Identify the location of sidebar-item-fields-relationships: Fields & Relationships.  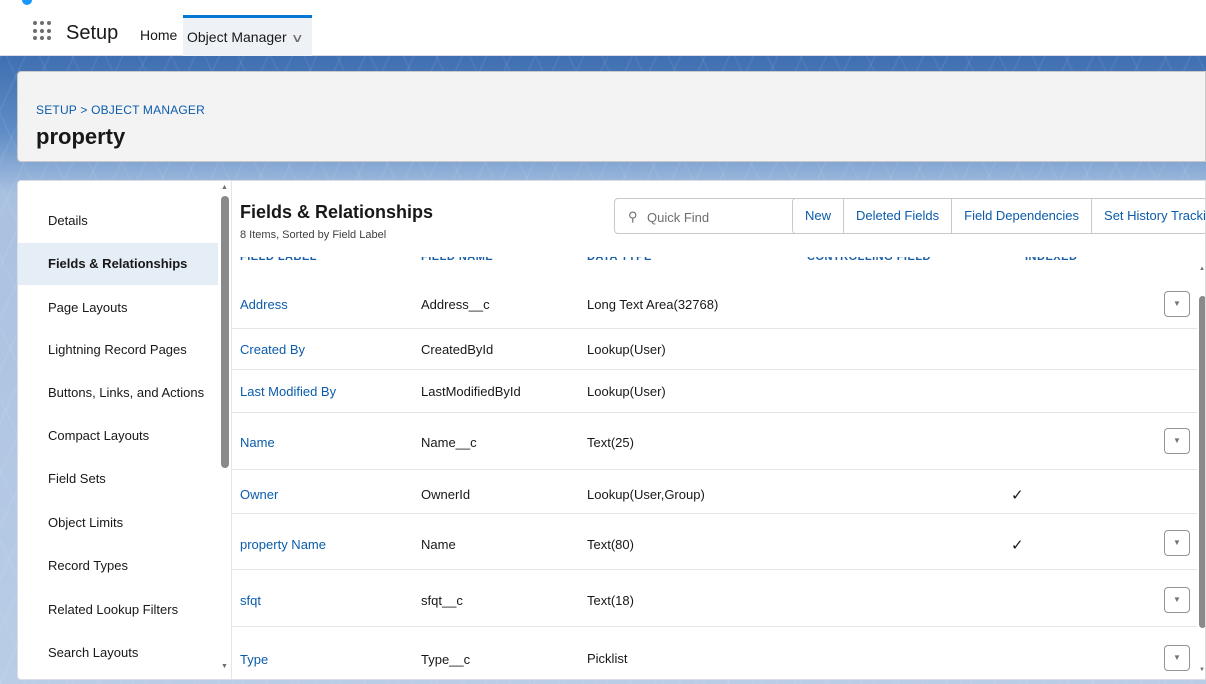
(118, 264).